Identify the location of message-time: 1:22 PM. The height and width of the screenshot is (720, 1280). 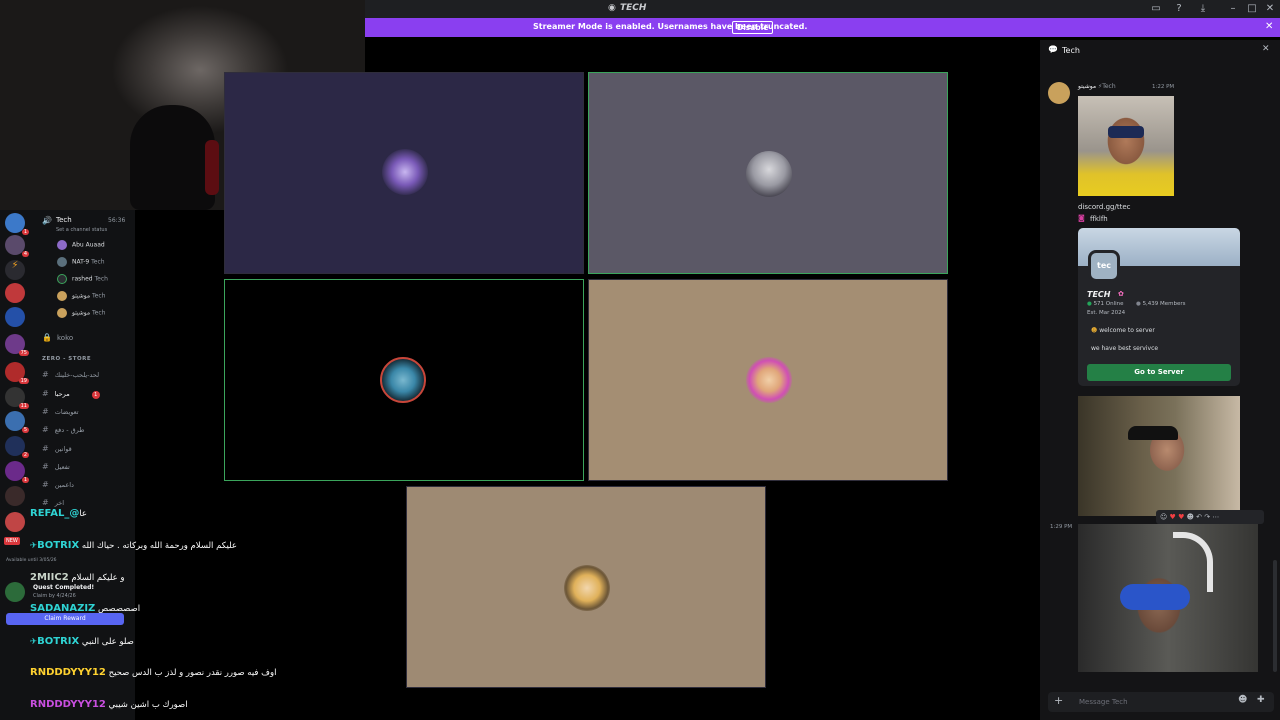
(1163, 87).